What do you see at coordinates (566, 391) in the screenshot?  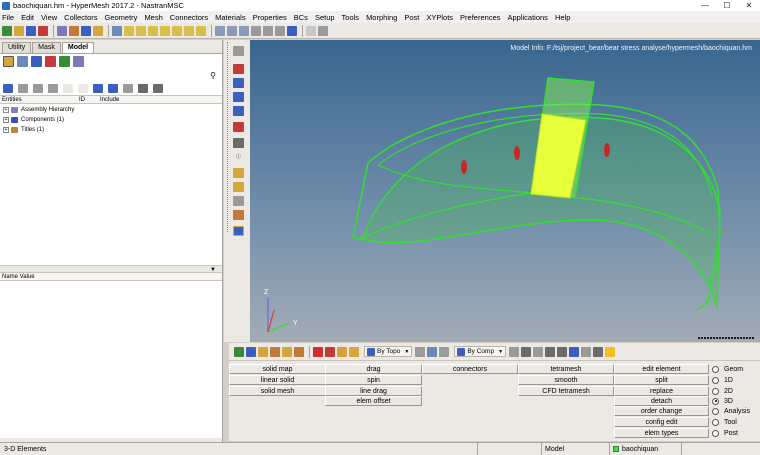 I see `cfd-tetramesh-button: CFD tetramesh` at bounding box center [566, 391].